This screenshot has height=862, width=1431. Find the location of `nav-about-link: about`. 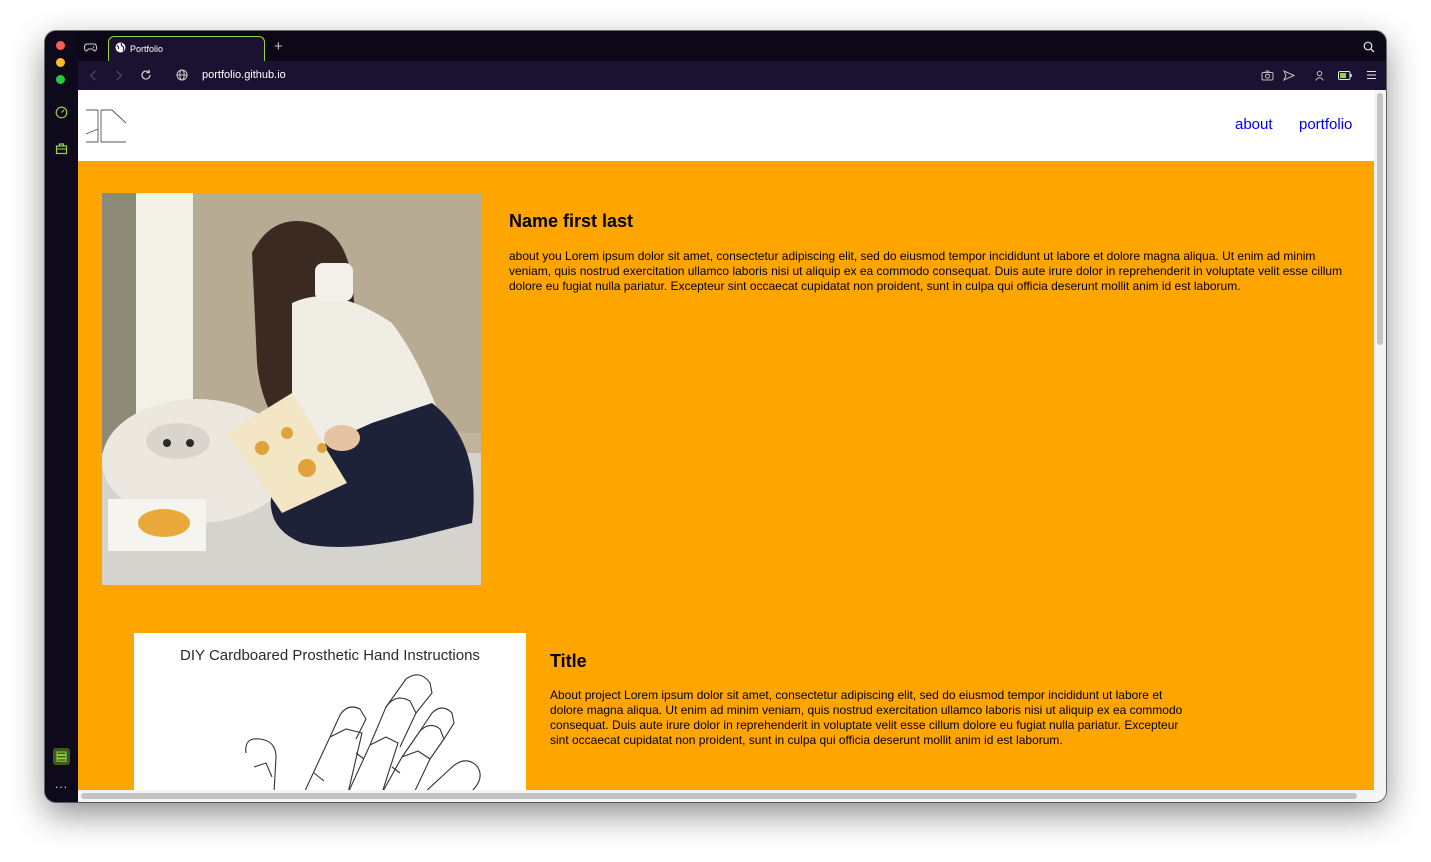

nav-about-link: about is located at coordinates (1254, 124).